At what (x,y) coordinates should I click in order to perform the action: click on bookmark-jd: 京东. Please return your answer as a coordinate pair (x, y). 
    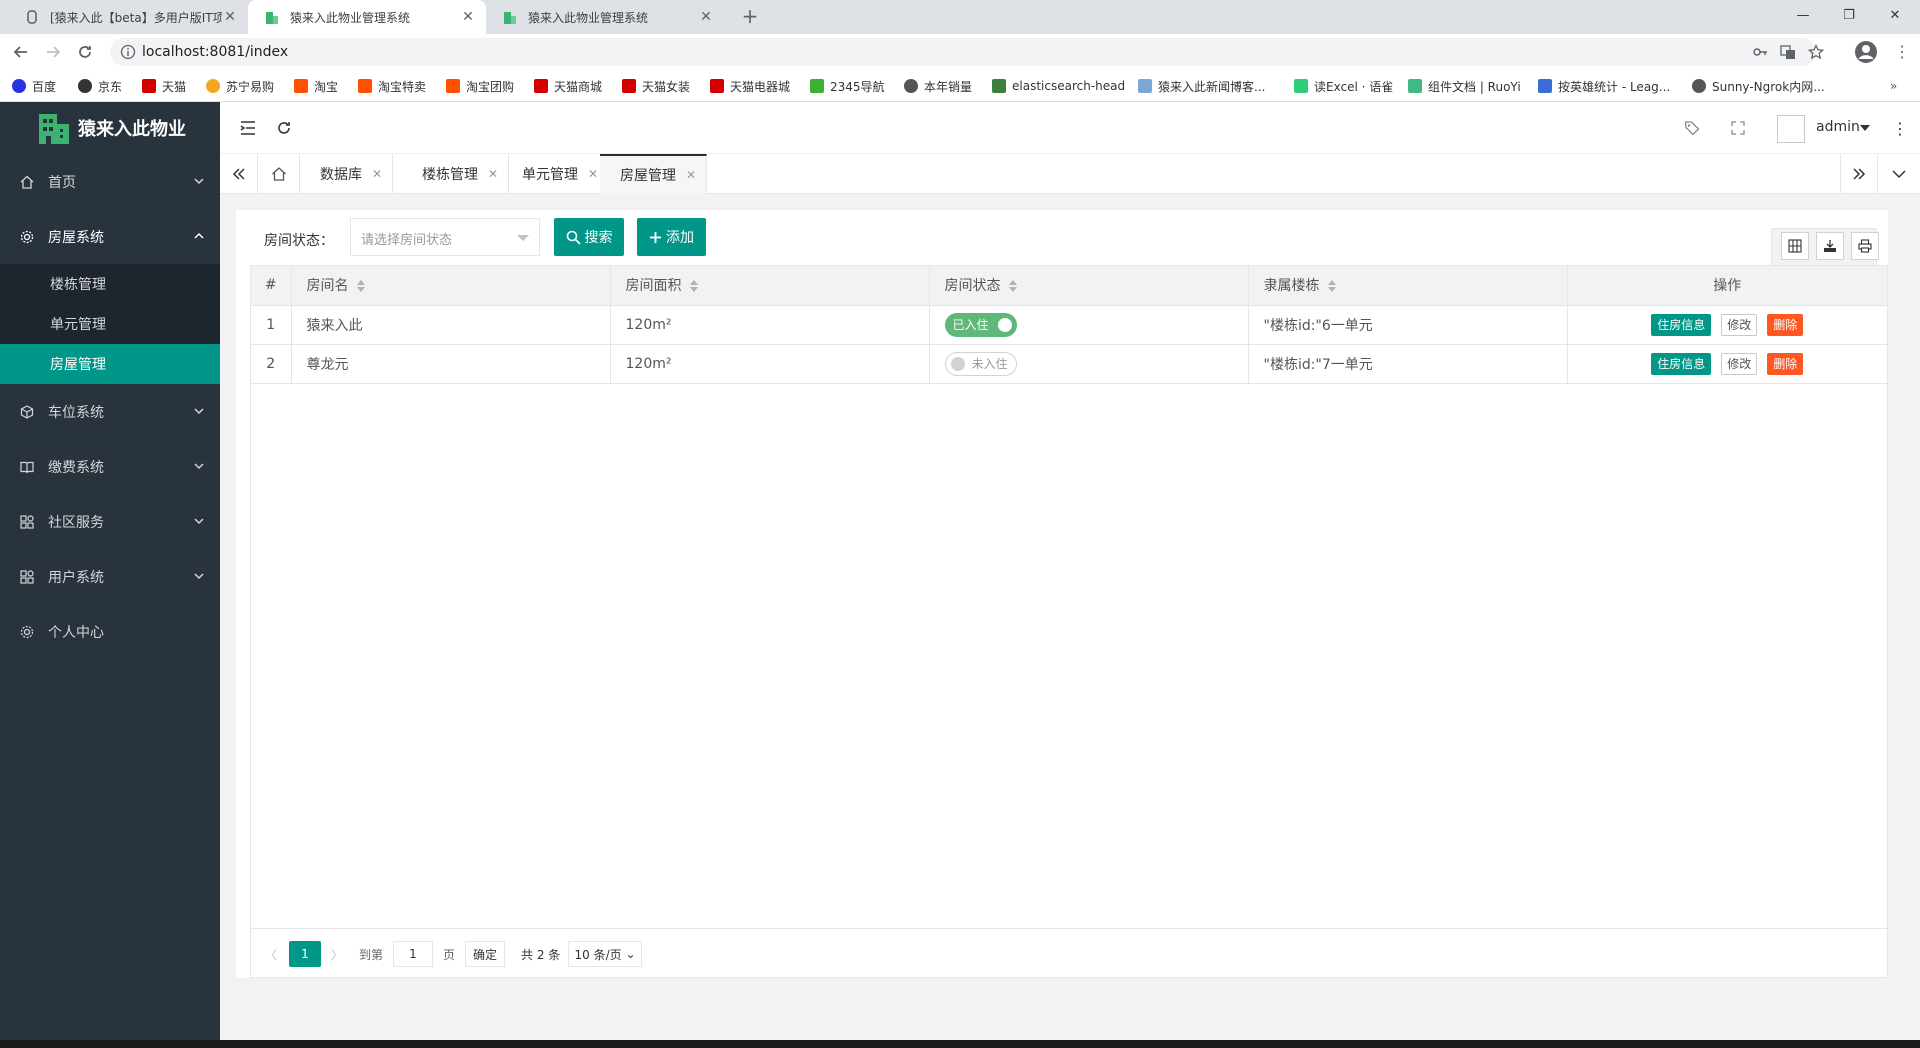
    Looking at the image, I should click on (100, 86).